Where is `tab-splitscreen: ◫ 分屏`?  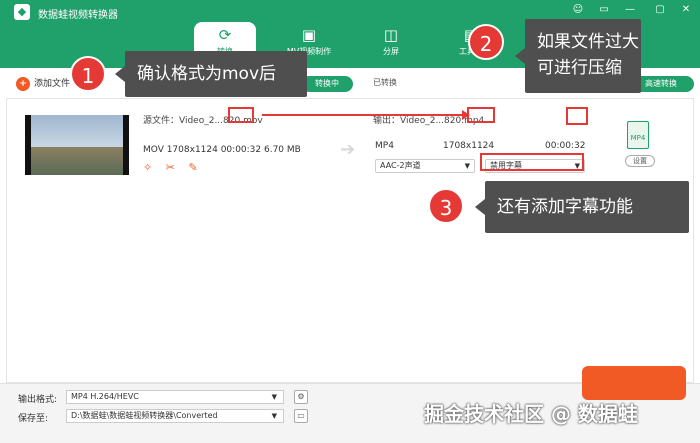
tab-splitscreen: ◫ 分屏 is located at coordinates (391, 45).